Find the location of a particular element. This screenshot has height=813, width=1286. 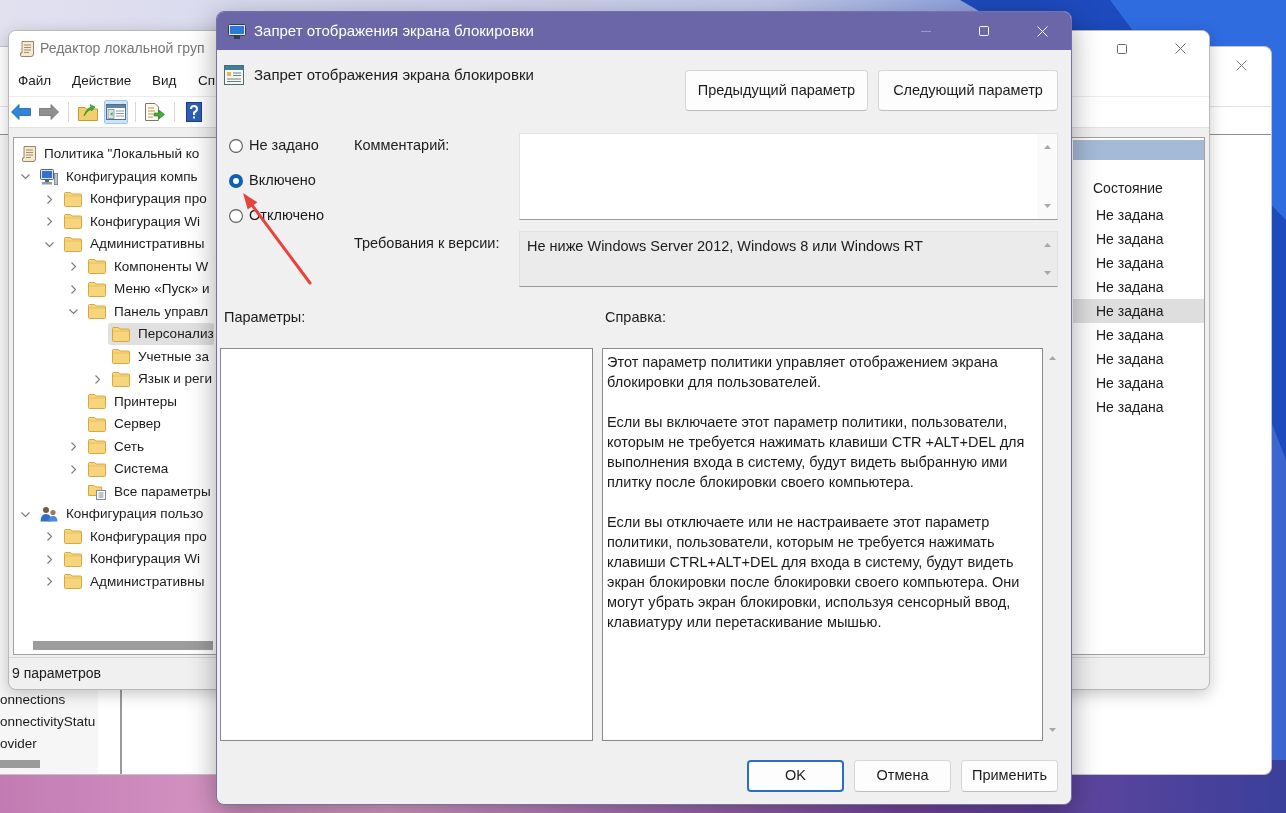

radio-option: Не задано is located at coordinates (274, 146).